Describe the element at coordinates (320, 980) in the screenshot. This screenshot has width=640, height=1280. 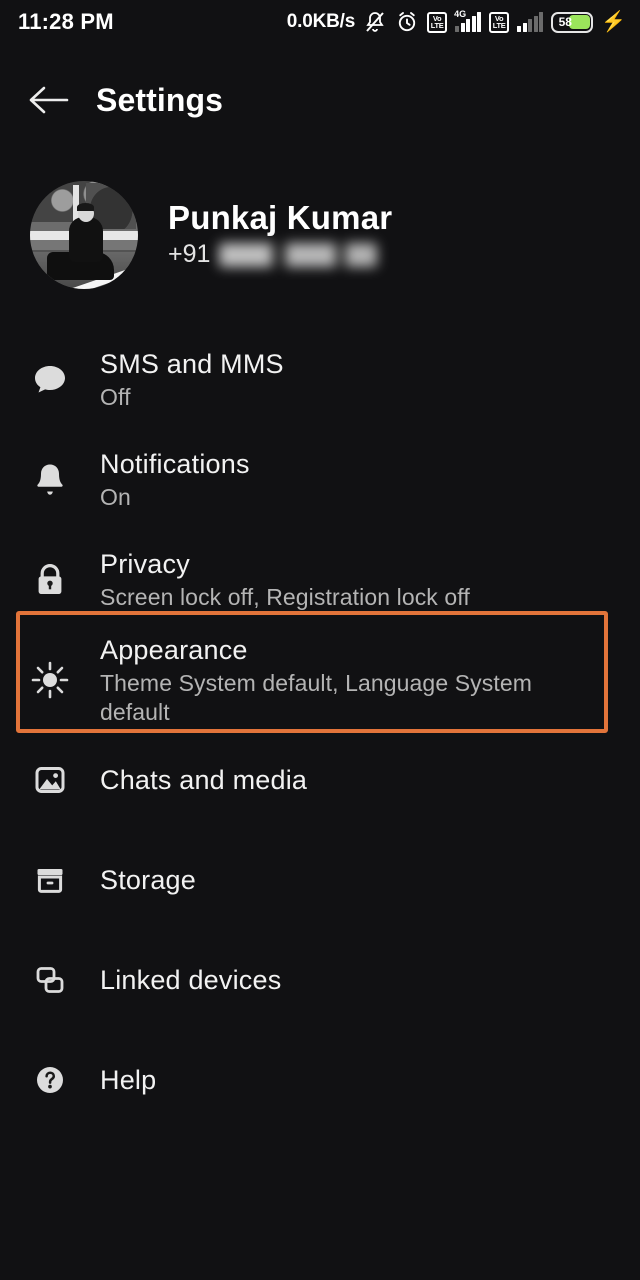
I see `settings-item-linked-devices: Linked devices` at that location.